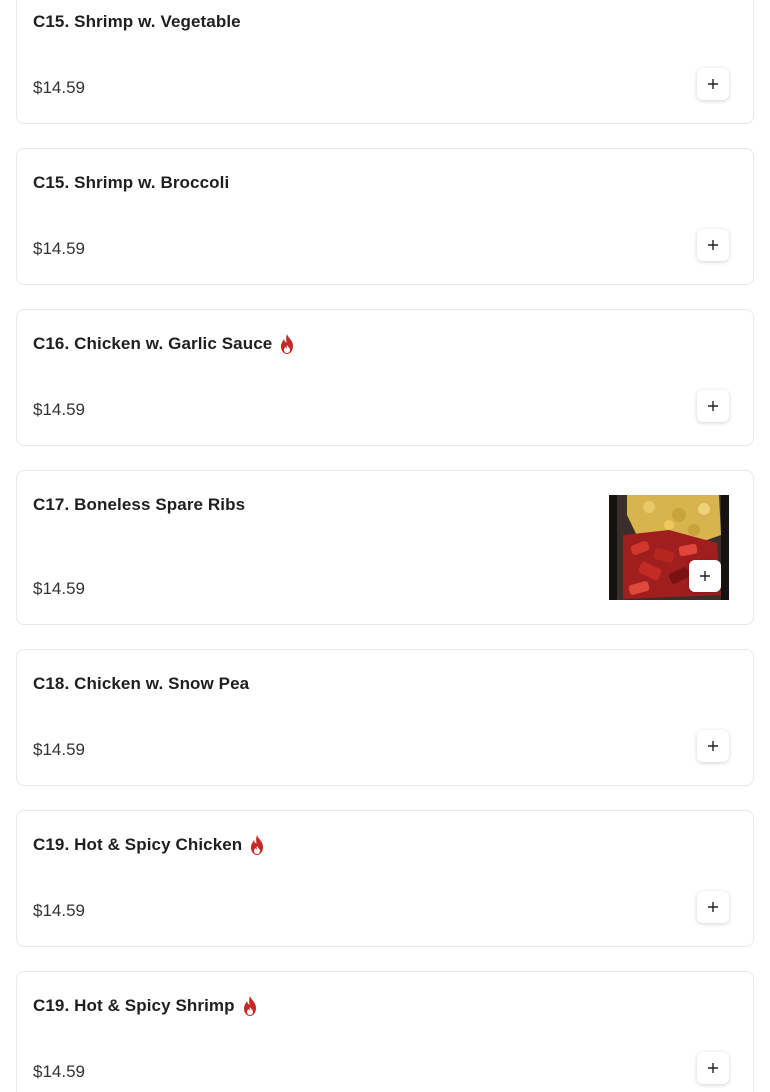 The width and height of the screenshot is (770, 1092). Describe the element at coordinates (152, 344) in the screenshot. I see `menu-item-name: C16. Chicken w. Garlic Sauce` at that location.